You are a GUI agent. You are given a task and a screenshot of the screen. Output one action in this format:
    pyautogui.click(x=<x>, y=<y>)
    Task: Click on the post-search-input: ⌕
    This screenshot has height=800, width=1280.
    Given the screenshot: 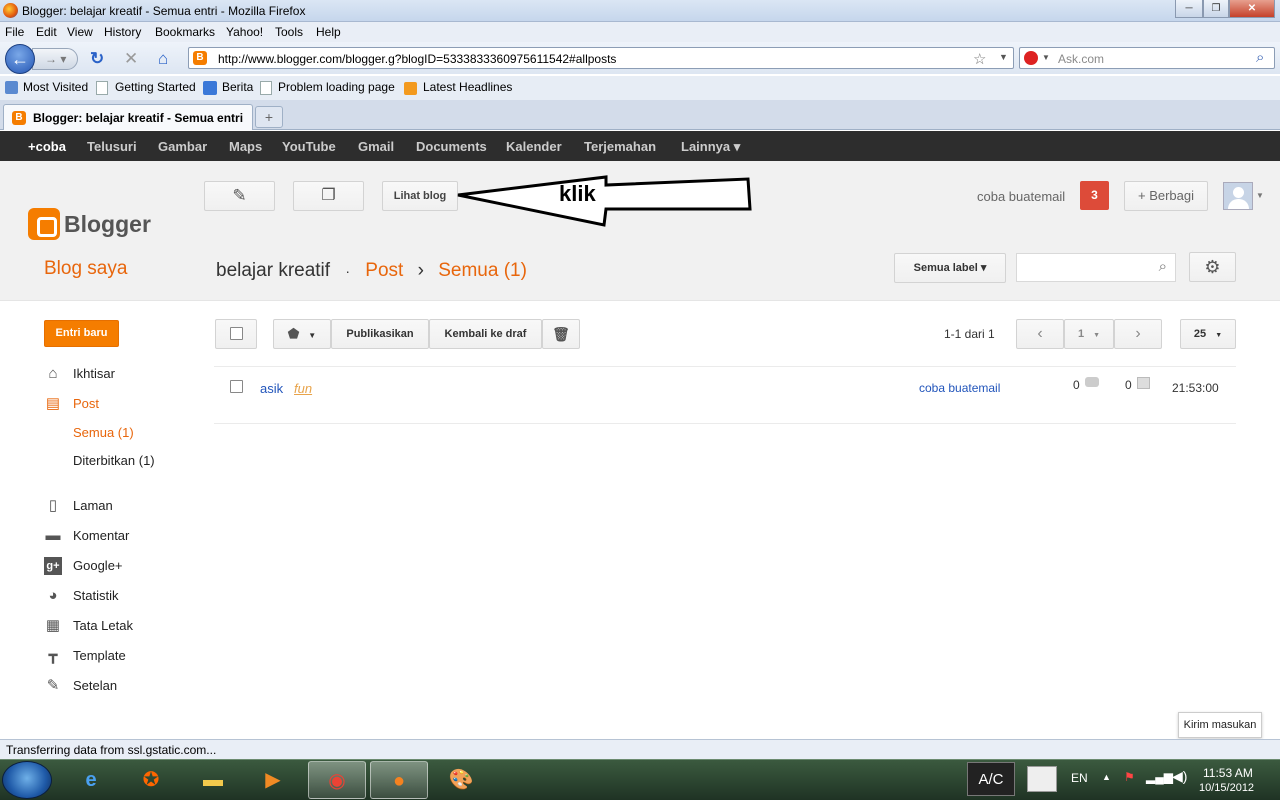 What is the action you would take?
    pyautogui.click(x=1096, y=267)
    